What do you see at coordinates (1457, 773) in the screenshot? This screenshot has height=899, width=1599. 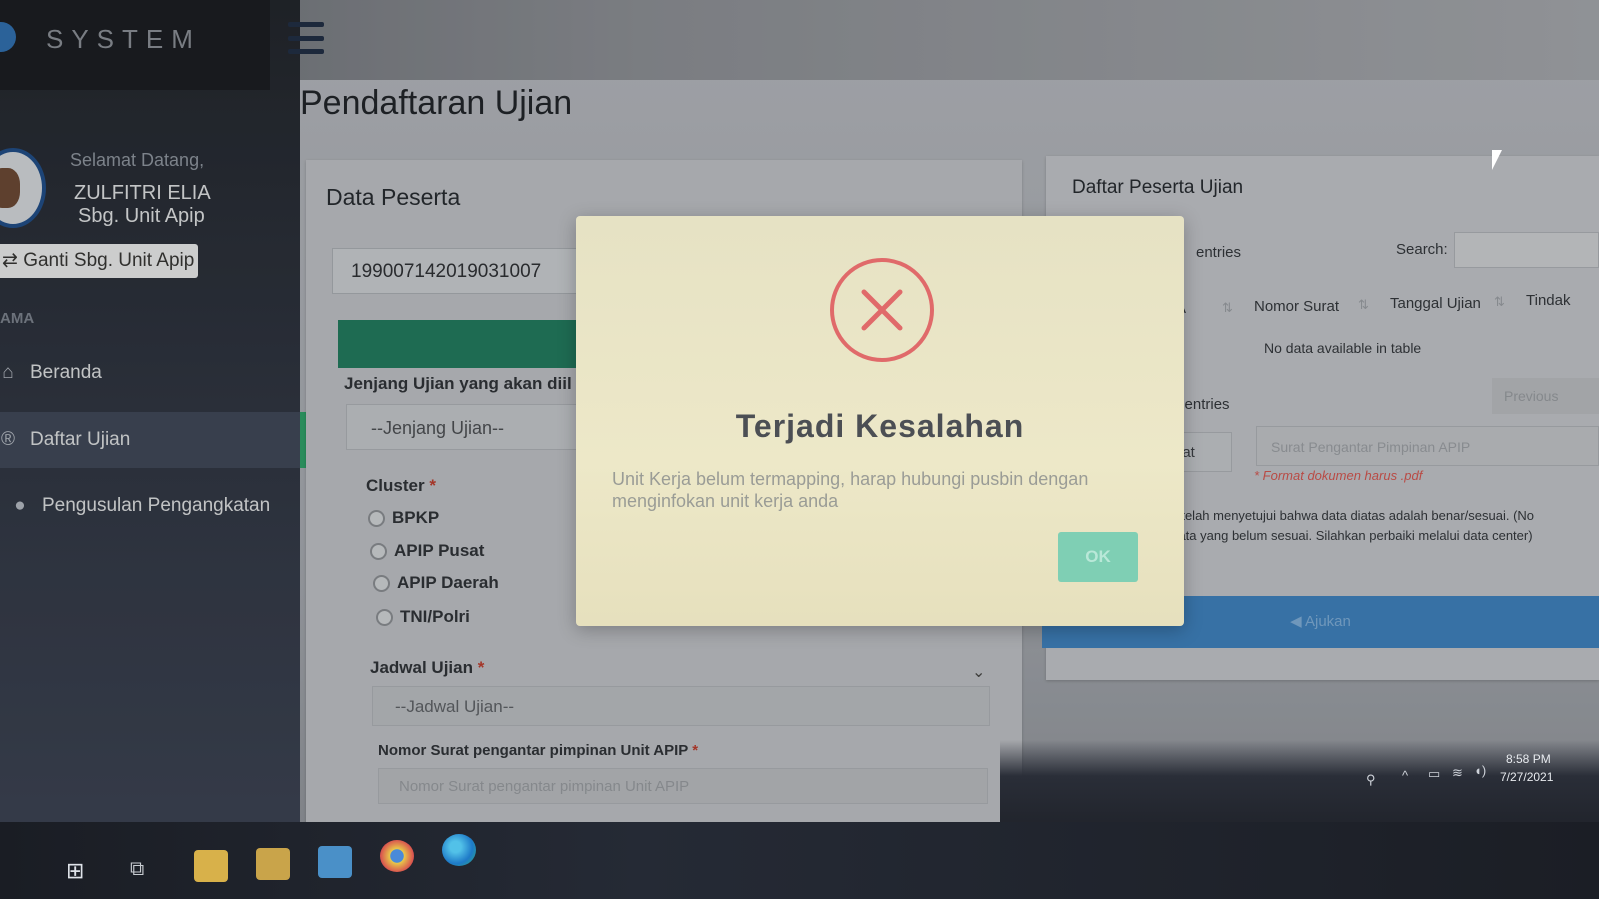 I see `wifi-icon: ≋` at bounding box center [1457, 773].